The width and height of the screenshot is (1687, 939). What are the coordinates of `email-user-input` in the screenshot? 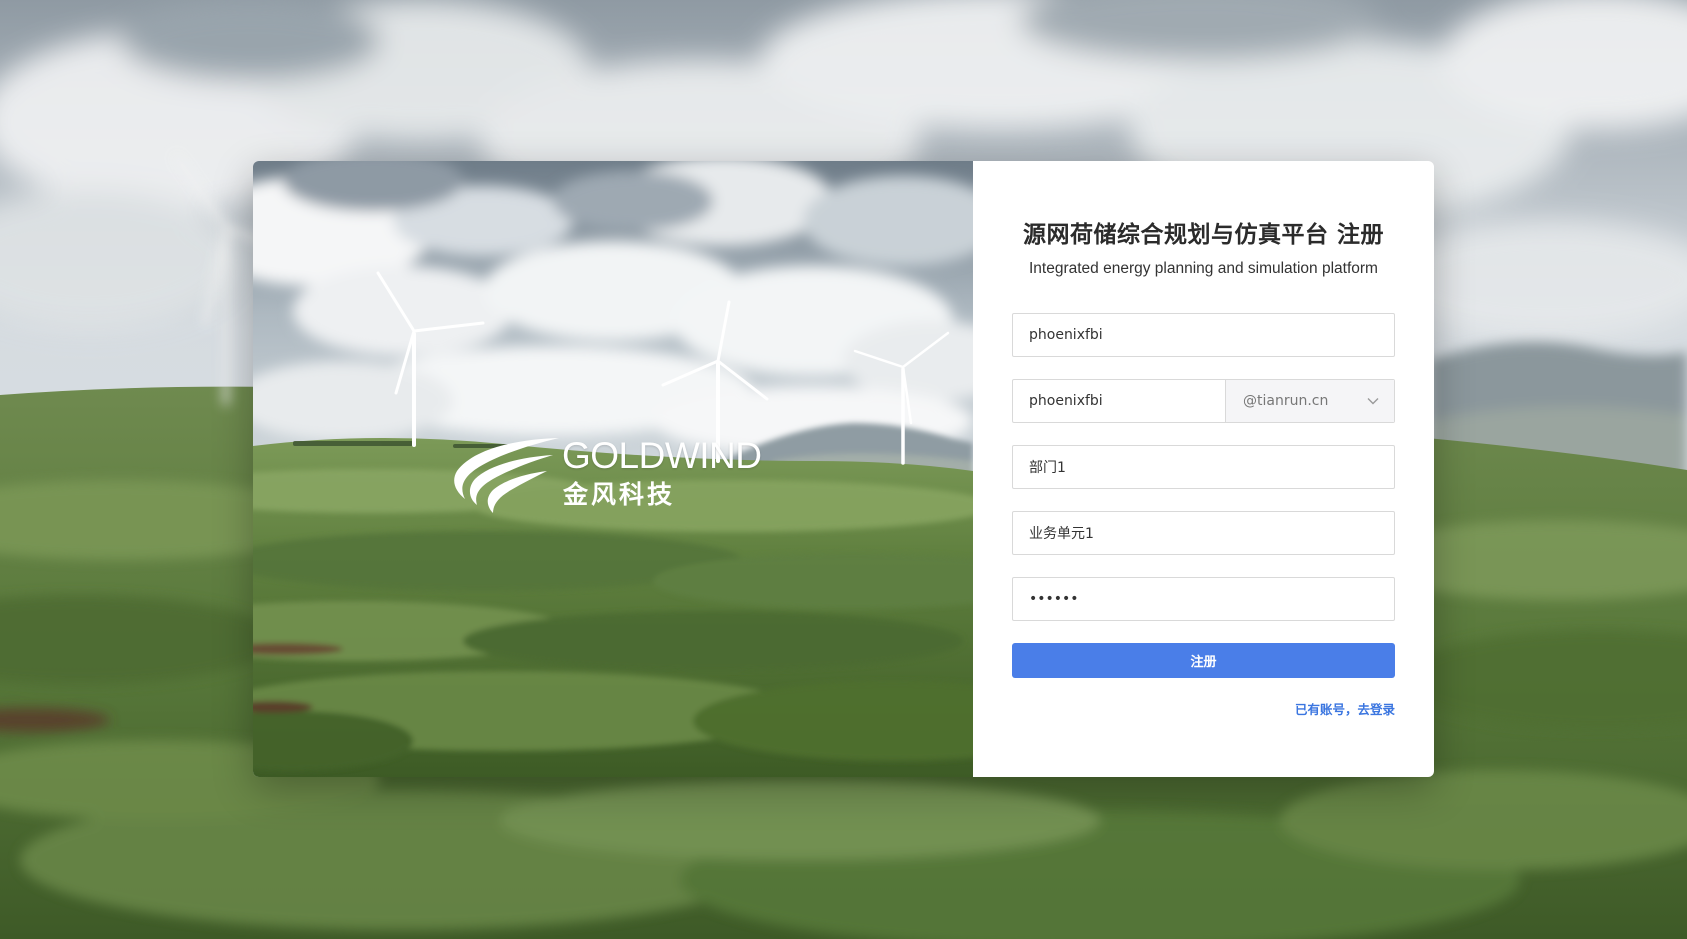 It's located at (1119, 401).